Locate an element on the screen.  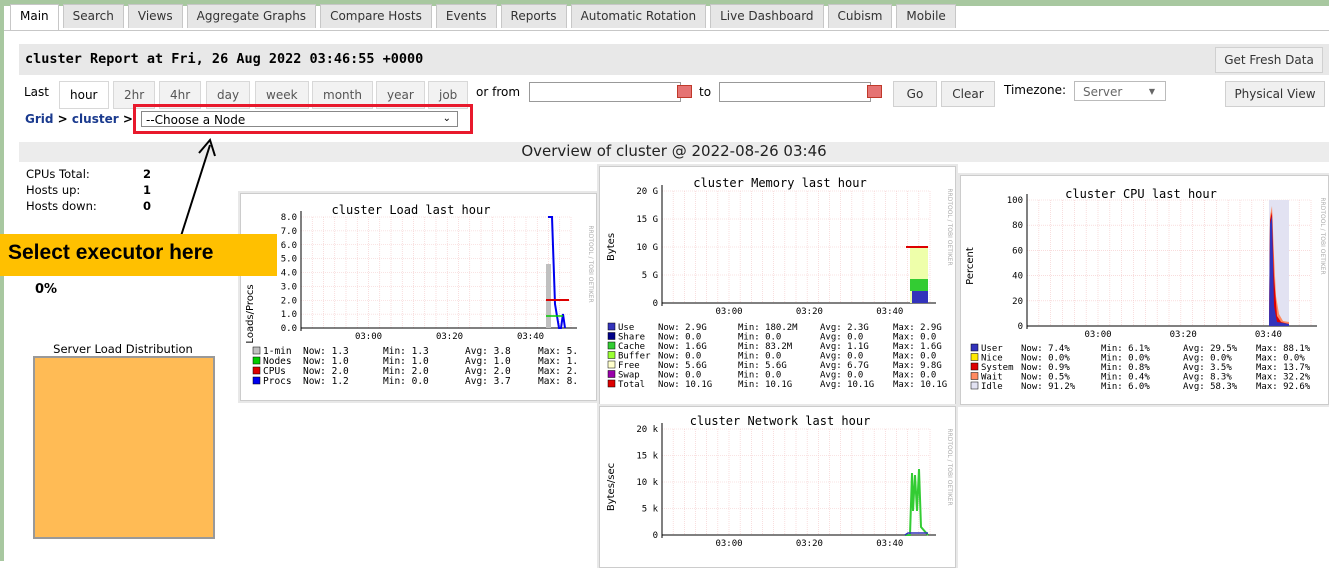
to-calendar-icon is located at coordinates (874, 91).